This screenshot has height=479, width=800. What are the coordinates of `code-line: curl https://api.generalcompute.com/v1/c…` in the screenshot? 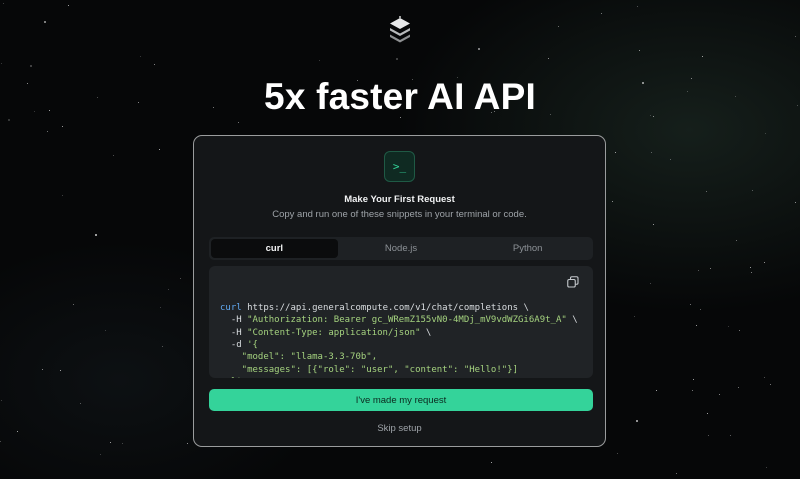 It's located at (406, 308).